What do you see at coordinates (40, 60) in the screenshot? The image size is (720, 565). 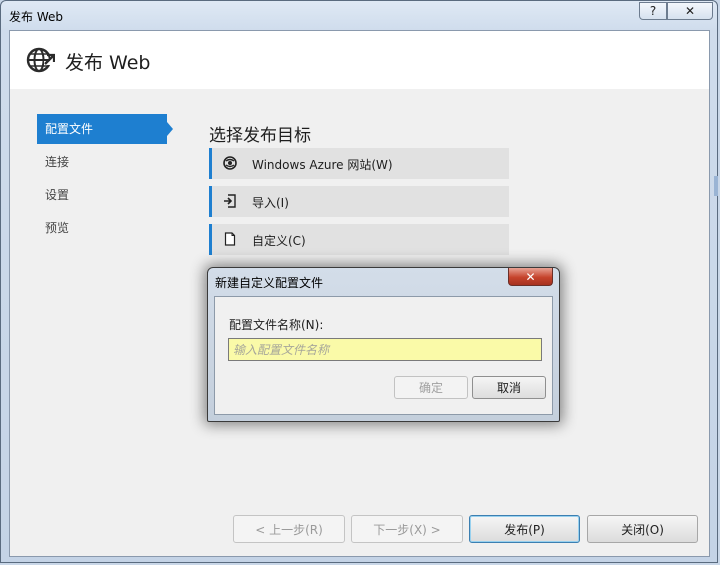 I see `globe-publish-icon` at bounding box center [40, 60].